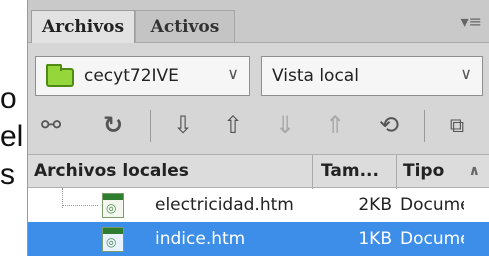  What do you see at coordinates (389, 125) in the screenshot?
I see `synchronize-icon: ⟲` at bounding box center [389, 125].